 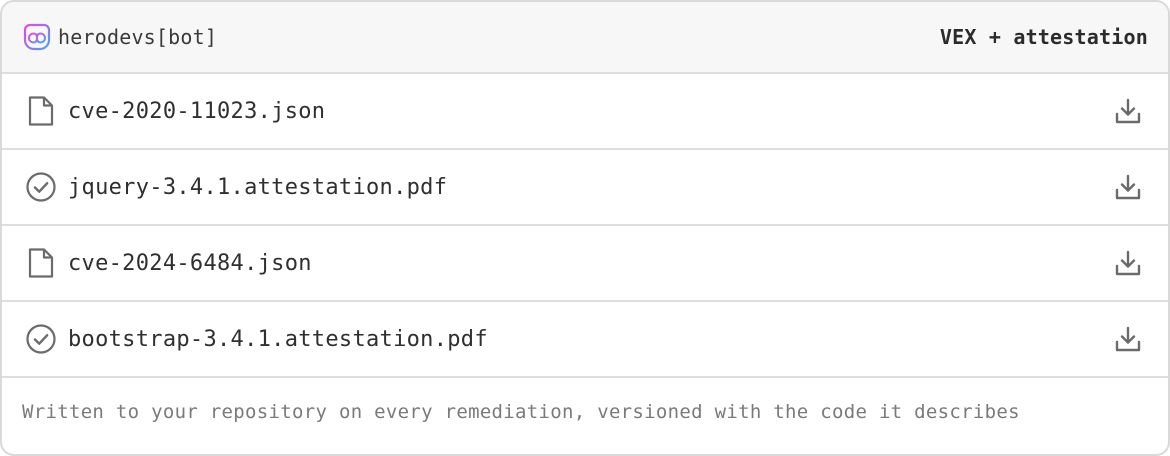 I want to click on file-name: bootstrap-3.4.1.attestation.pdf, so click(x=278, y=339).